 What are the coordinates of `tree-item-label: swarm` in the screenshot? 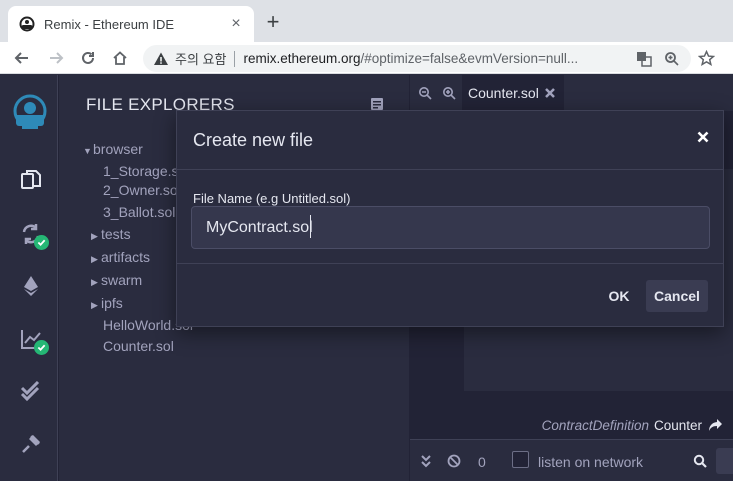 It's located at (122, 280).